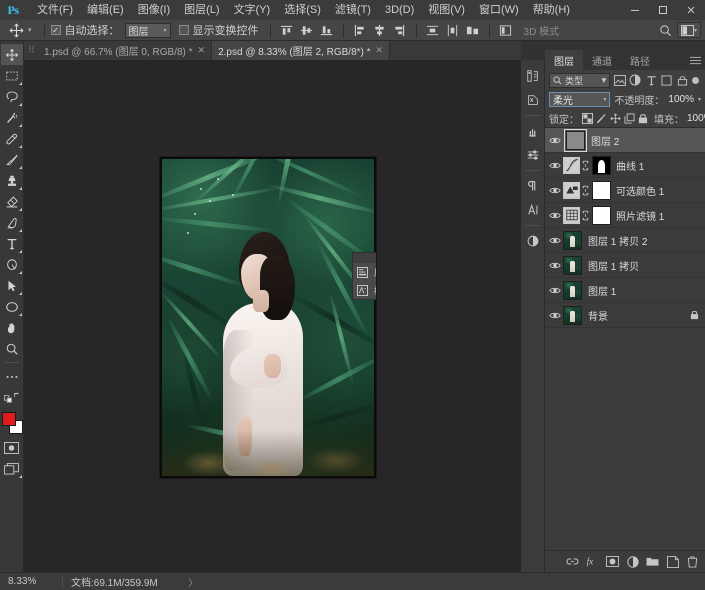 This screenshot has height=590, width=705. What do you see at coordinates (147, 30) in the screenshot?
I see `auto-select-target-dropdown: 图层 ▾` at bounding box center [147, 30].